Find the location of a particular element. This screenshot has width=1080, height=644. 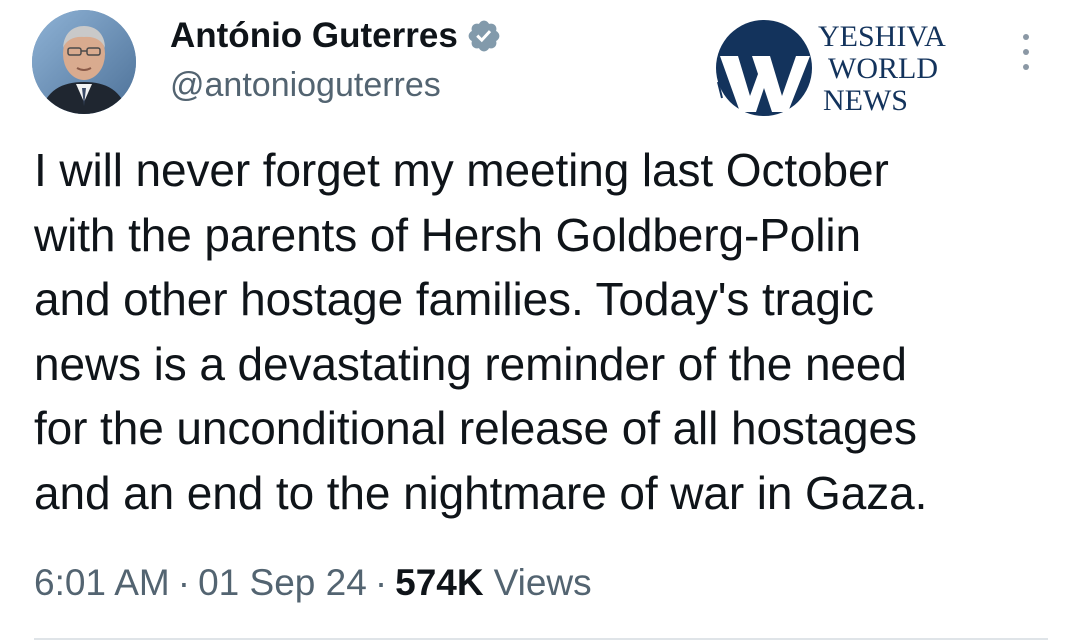

yeshiva-world-news-watermark: YESHIVA WORLD NEWS is located at coordinates (846, 68).